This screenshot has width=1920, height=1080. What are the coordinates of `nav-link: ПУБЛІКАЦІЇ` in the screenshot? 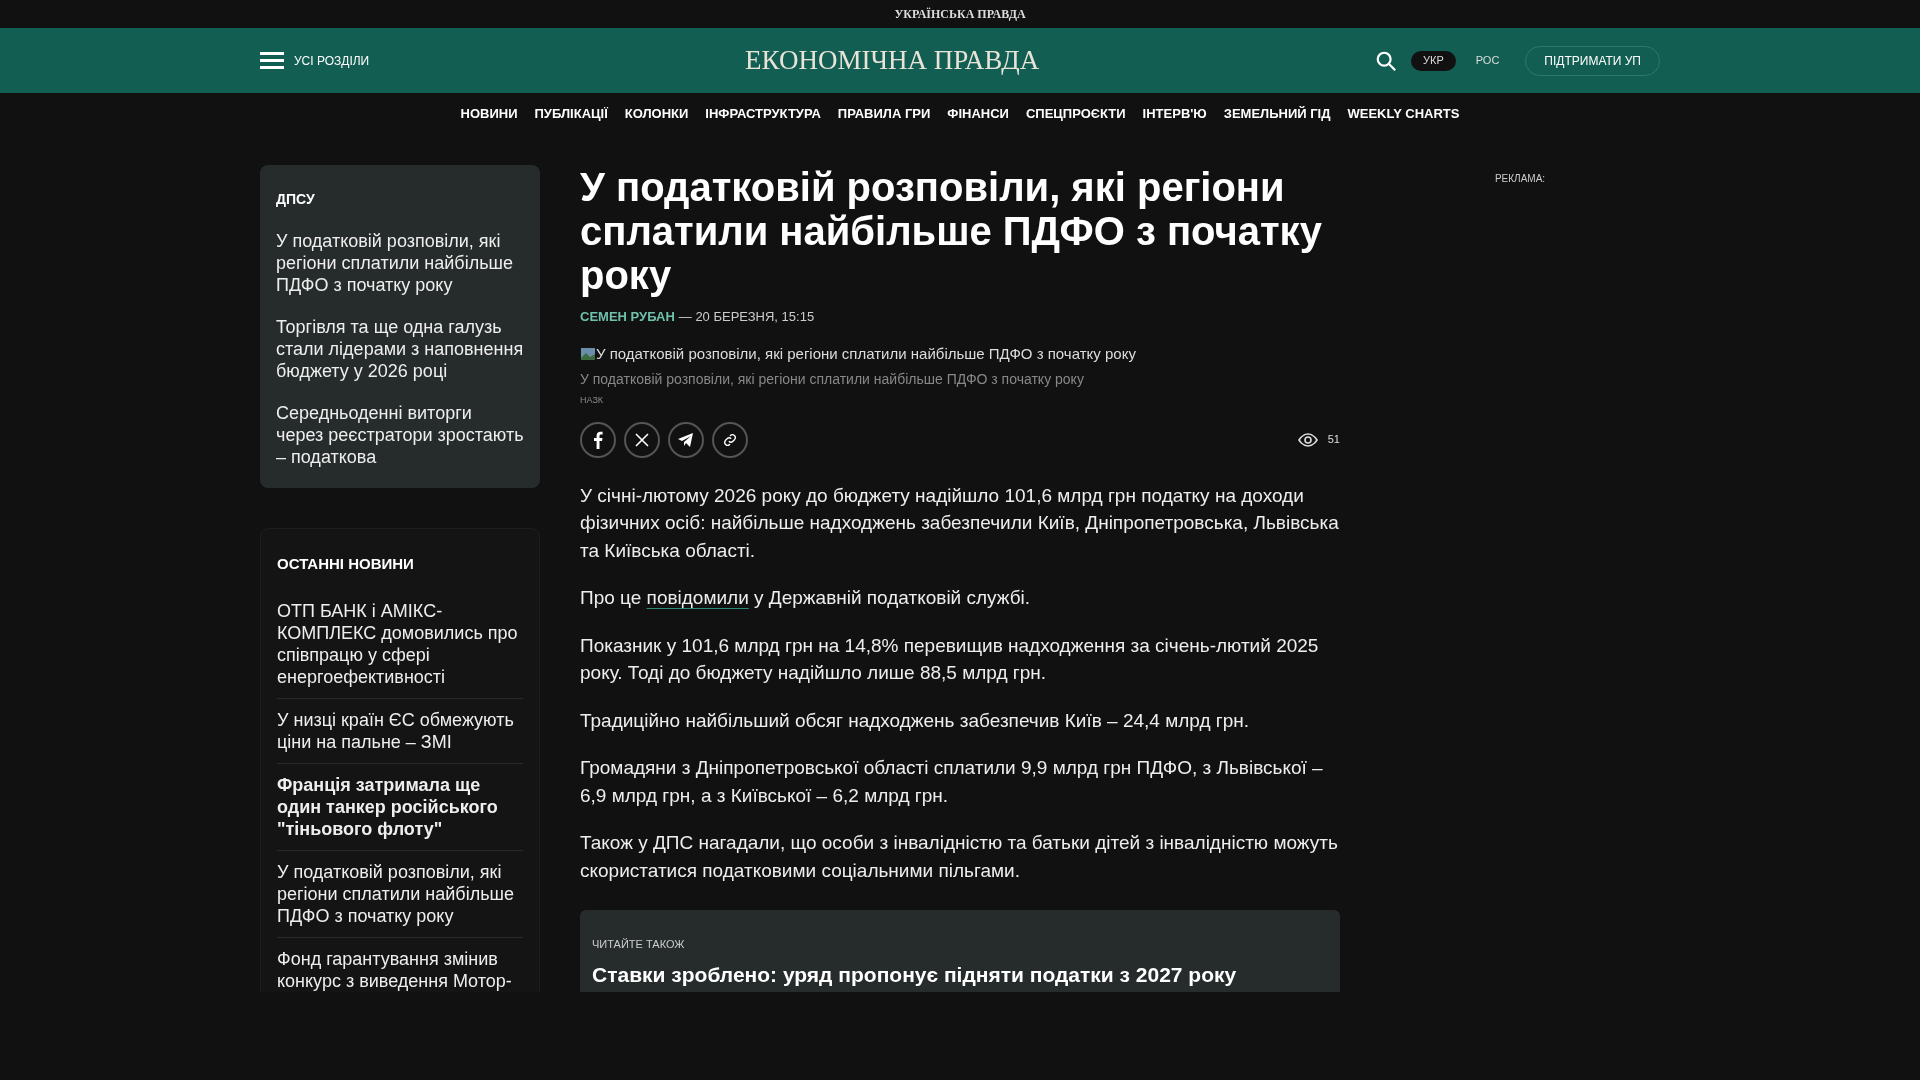 It's located at (571, 114).